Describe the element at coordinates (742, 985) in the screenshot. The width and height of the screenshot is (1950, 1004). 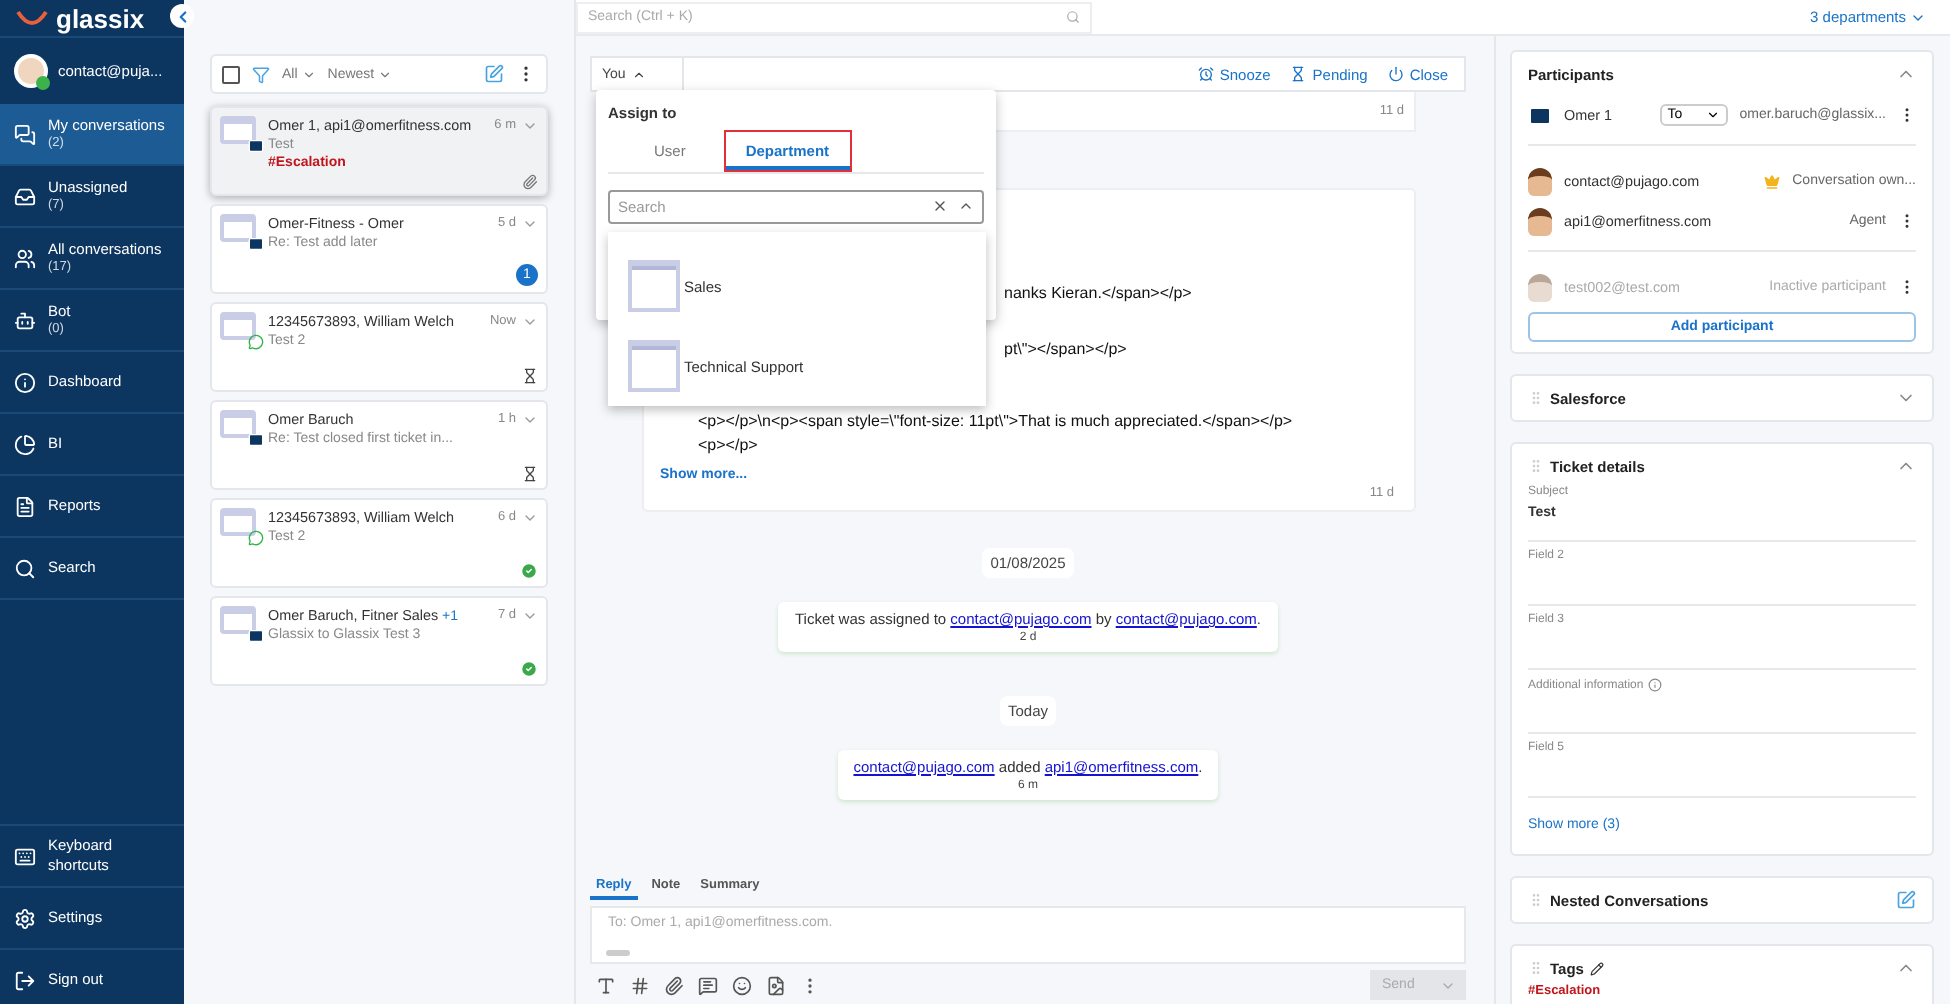
I see `emoji-icon` at that location.